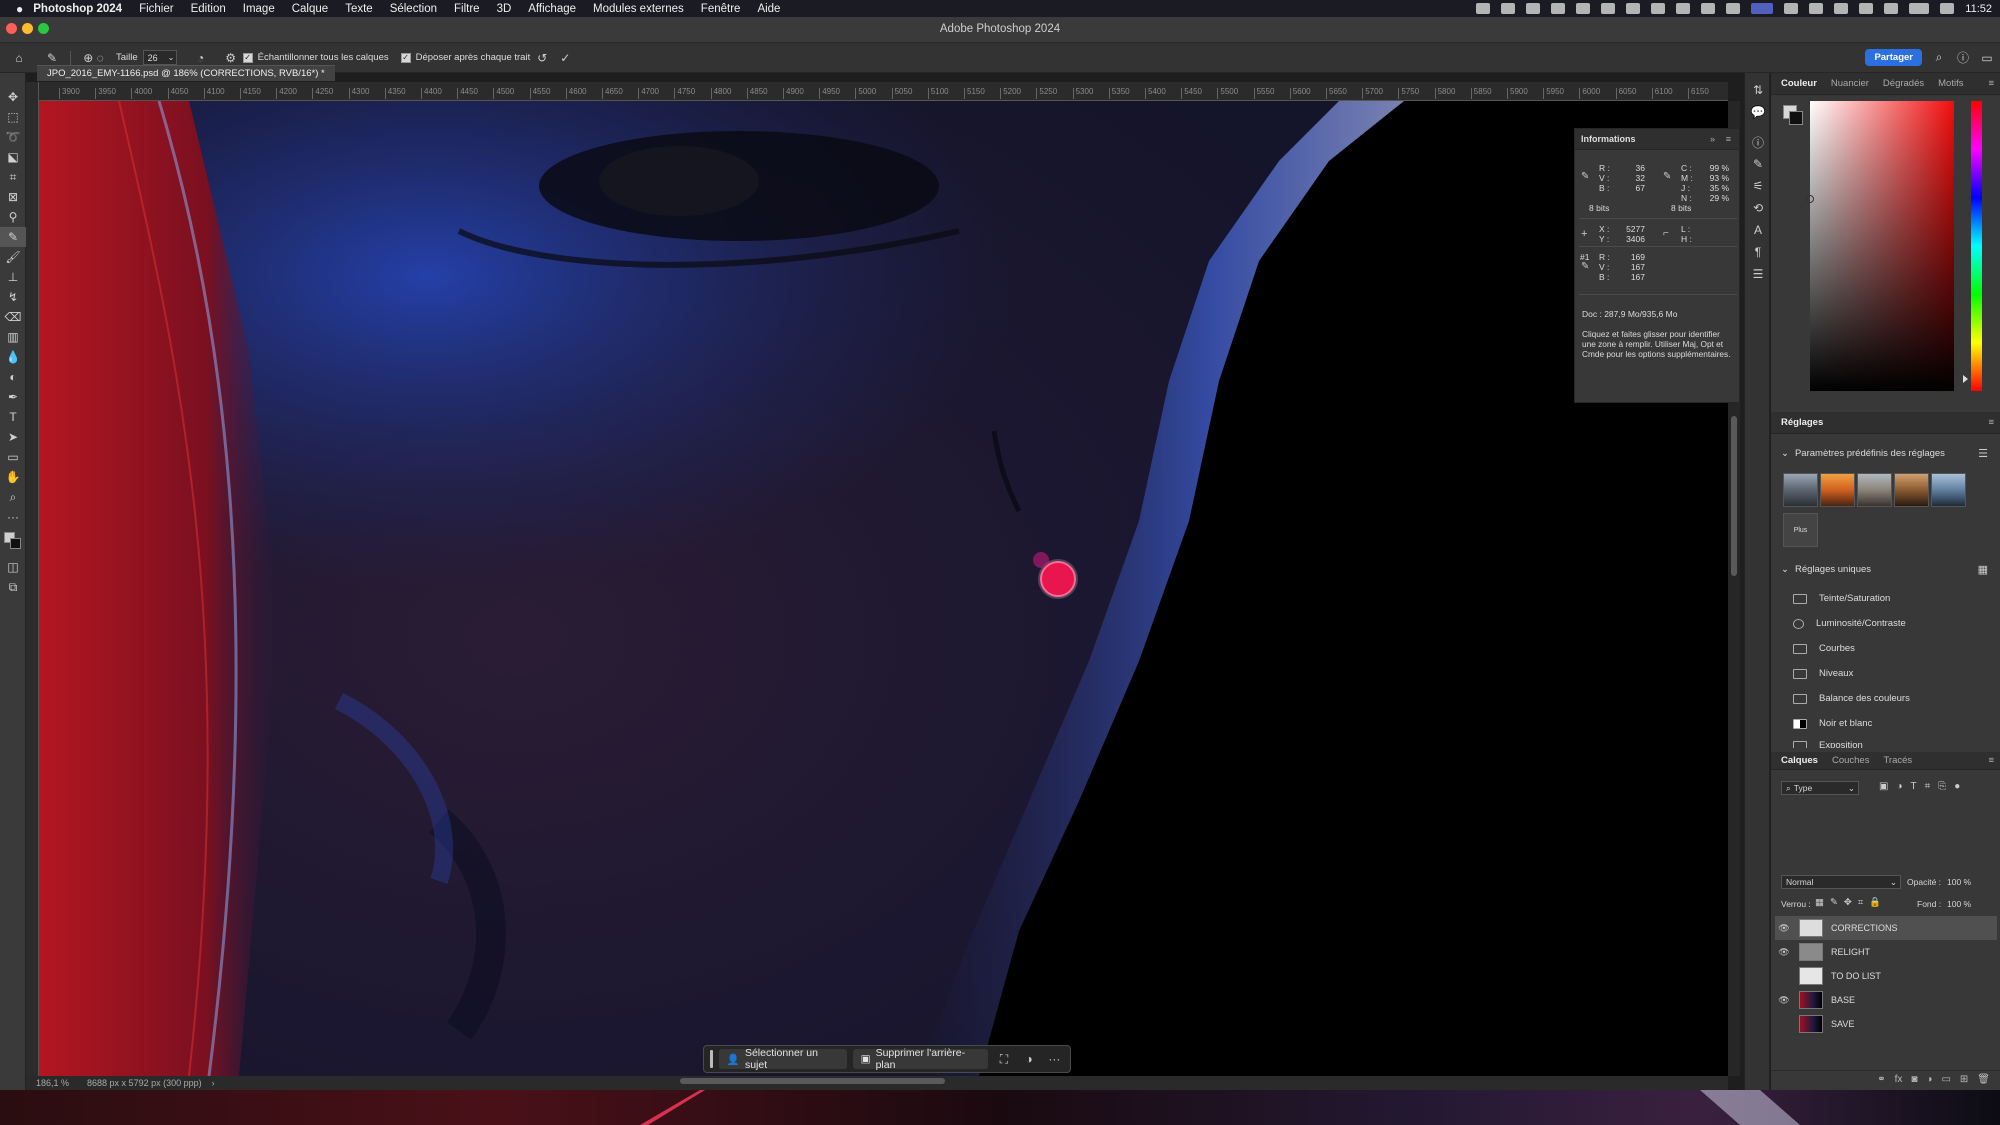  Describe the element at coordinates (1983, 569) in the screenshot. I see `grid-view-icon: ▦` at that location.